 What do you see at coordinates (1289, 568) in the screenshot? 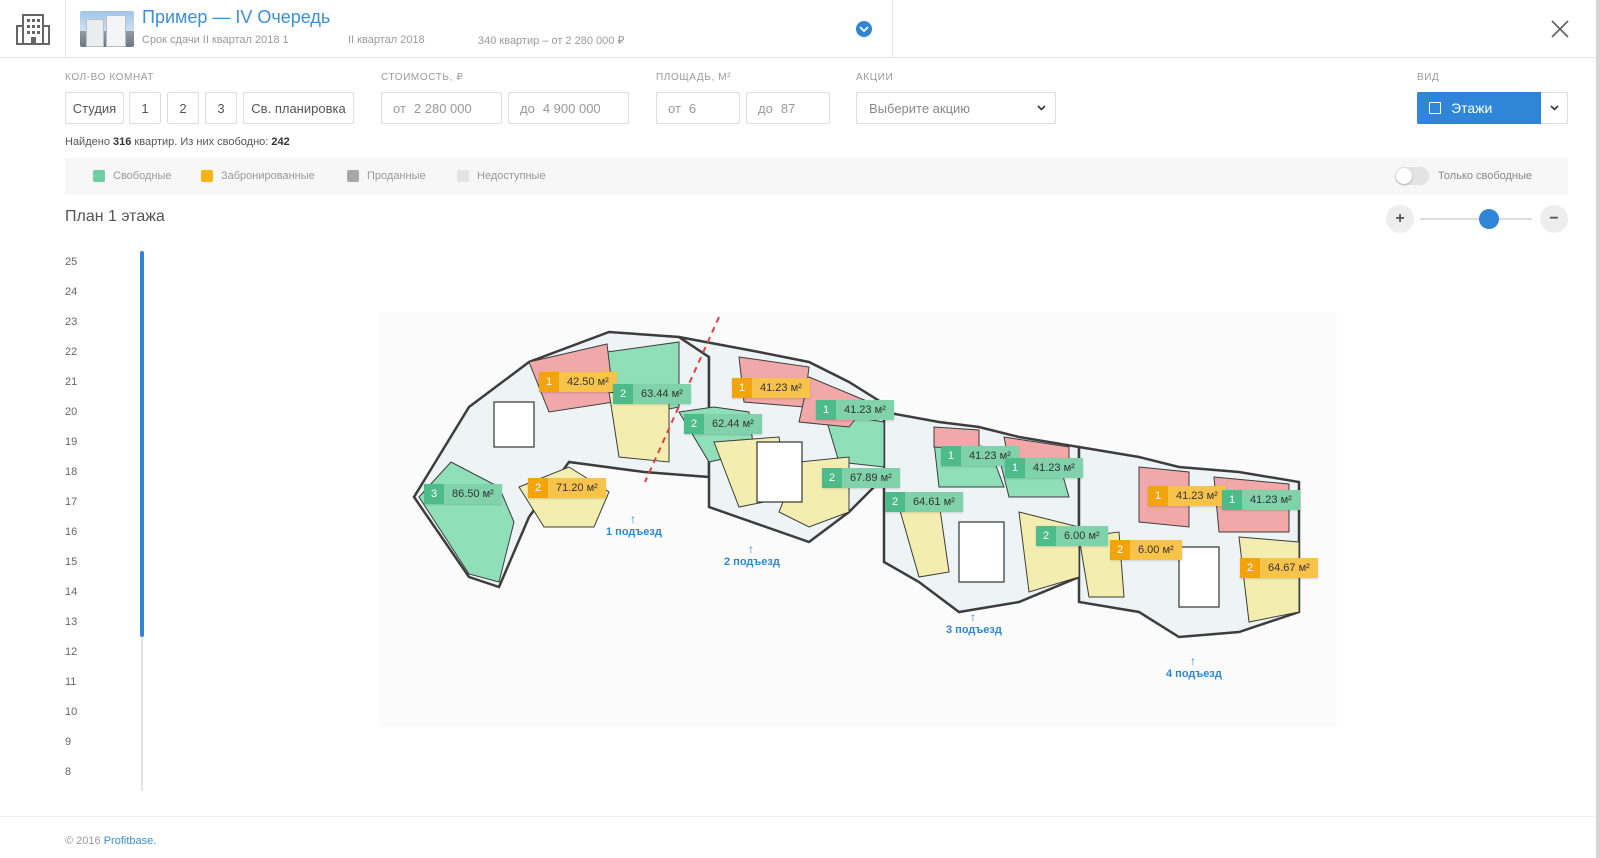
I see `unit-area: 64.67 м²` at bounding box center [1289, 568].